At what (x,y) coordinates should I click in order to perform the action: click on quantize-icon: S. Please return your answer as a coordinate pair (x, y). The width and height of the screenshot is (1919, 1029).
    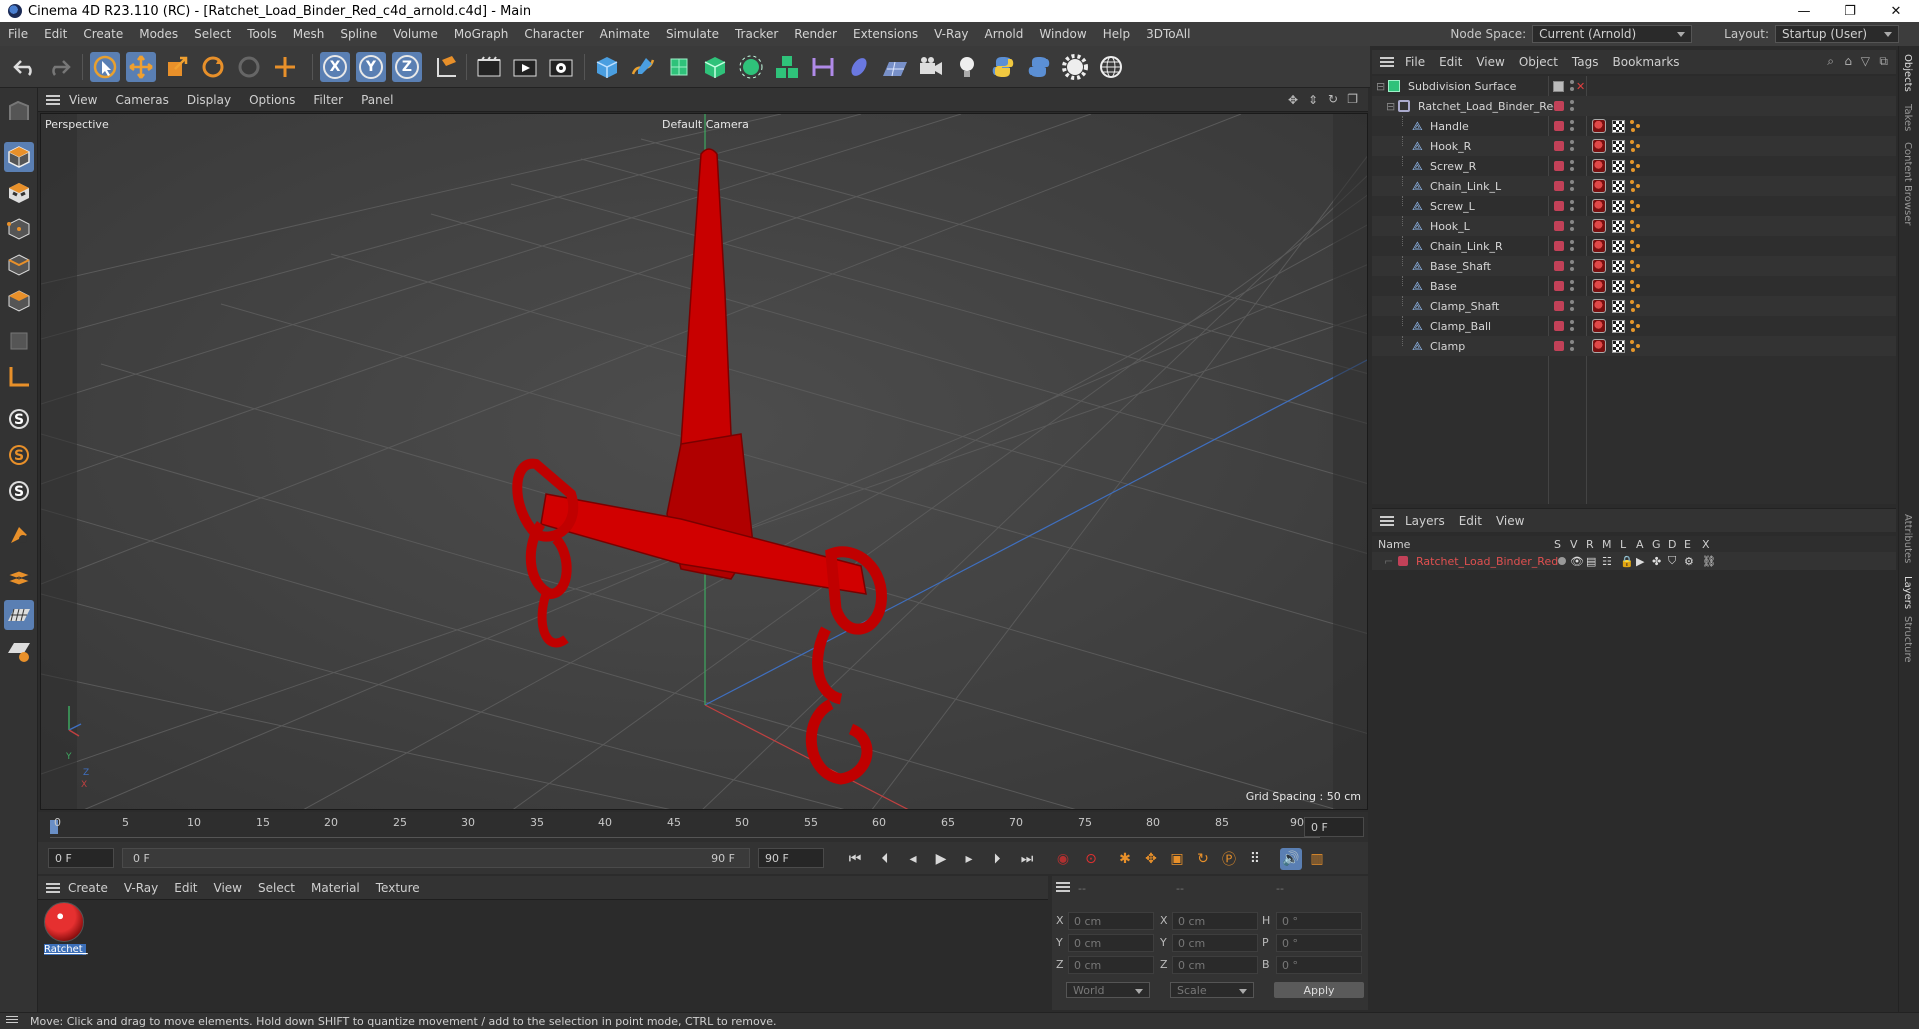
    Looking at the image, I should click on (19, 491).